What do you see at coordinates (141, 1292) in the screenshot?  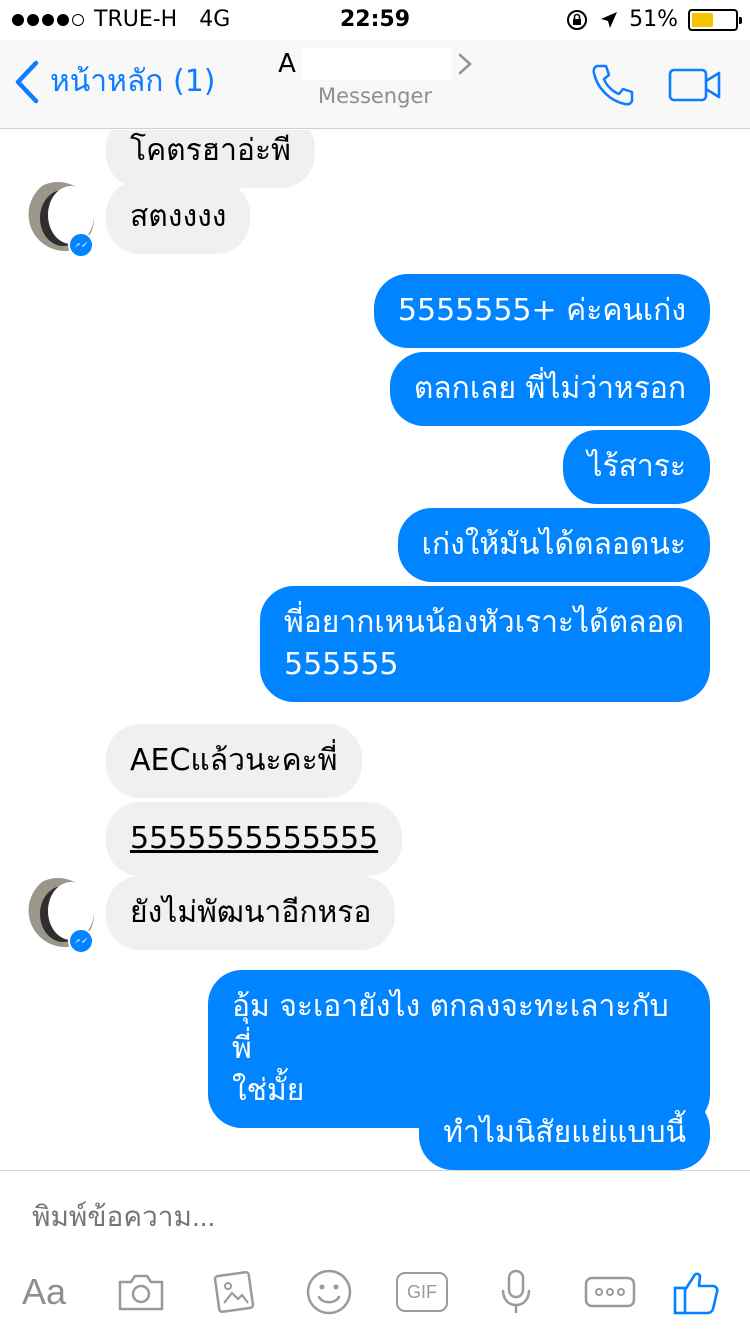 I see `camera-icon` at bounding box center [141, 1292].